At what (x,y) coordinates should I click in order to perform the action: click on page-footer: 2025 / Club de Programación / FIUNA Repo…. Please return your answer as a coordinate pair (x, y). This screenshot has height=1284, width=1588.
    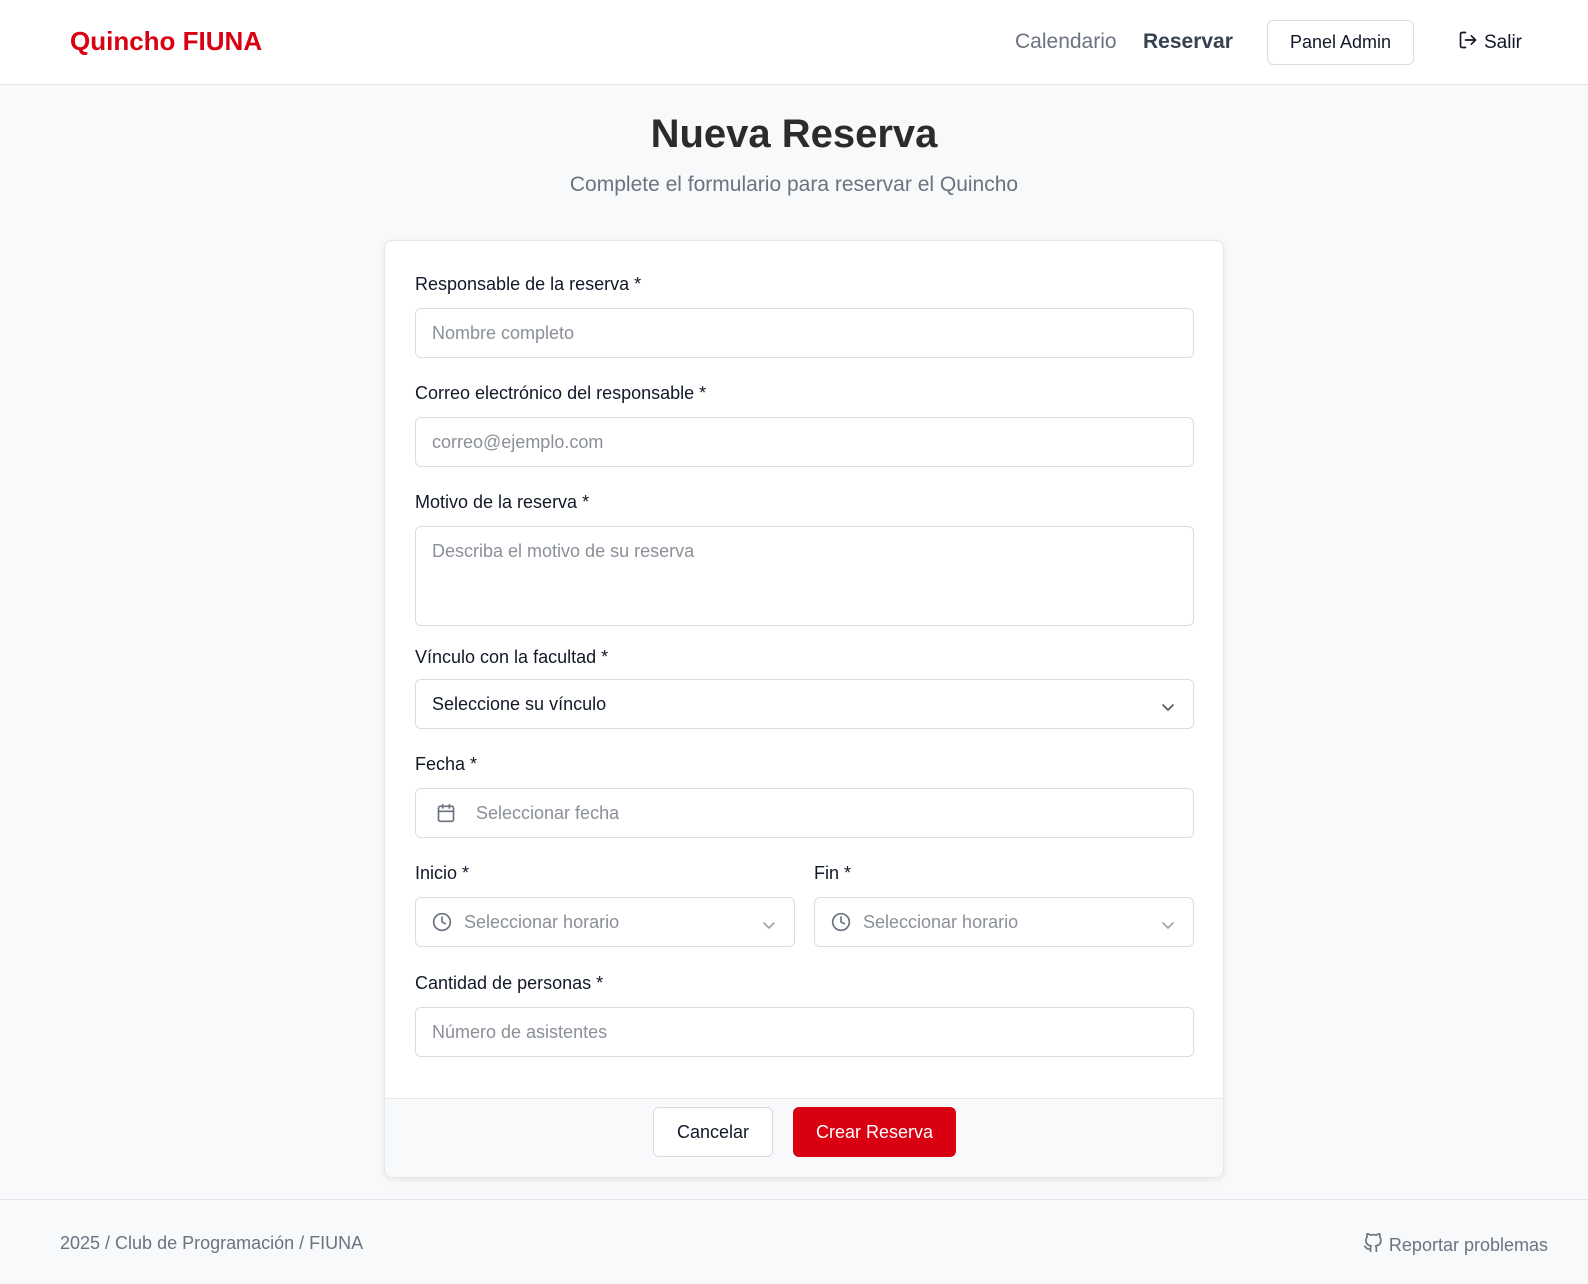
    Looking at the image, I should click on (794, 1241).